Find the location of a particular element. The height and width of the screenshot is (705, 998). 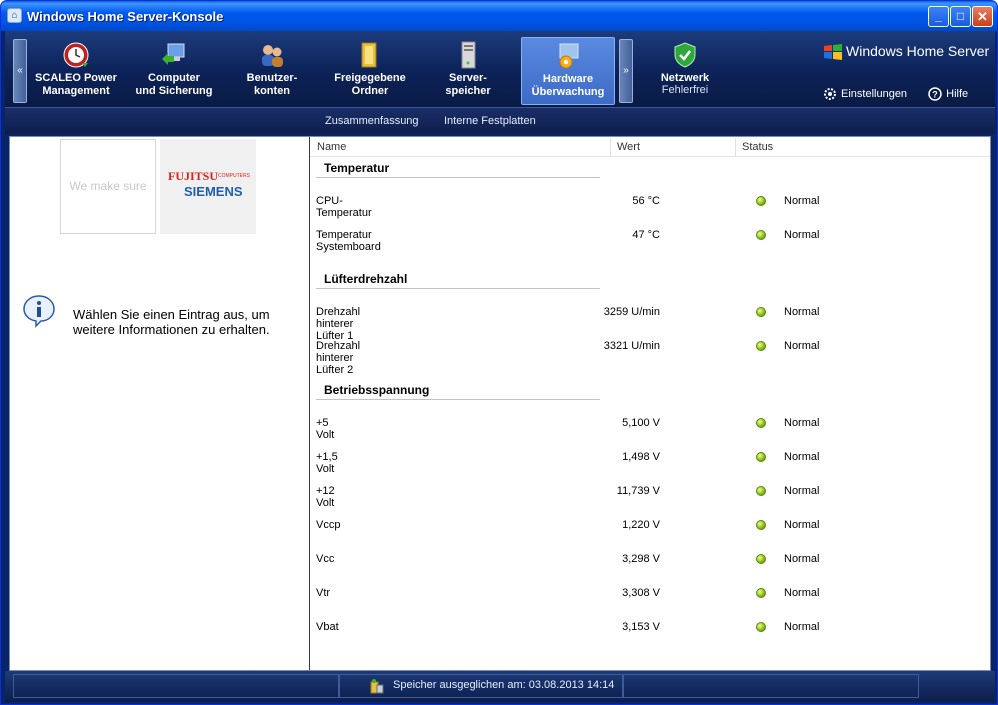

network-status: Netzwerk Fehlerfrei is located at coordinates (685, 71).